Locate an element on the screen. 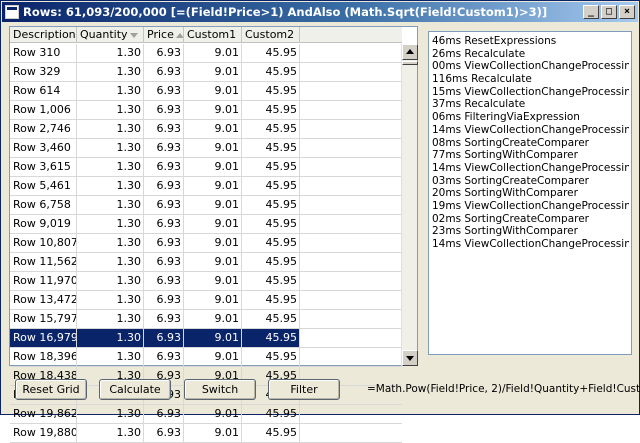 The image size is (640, 443). table-row: Row 5,461 1.30 6.93 9.01 45.95 is located at coordinates (206, 186).